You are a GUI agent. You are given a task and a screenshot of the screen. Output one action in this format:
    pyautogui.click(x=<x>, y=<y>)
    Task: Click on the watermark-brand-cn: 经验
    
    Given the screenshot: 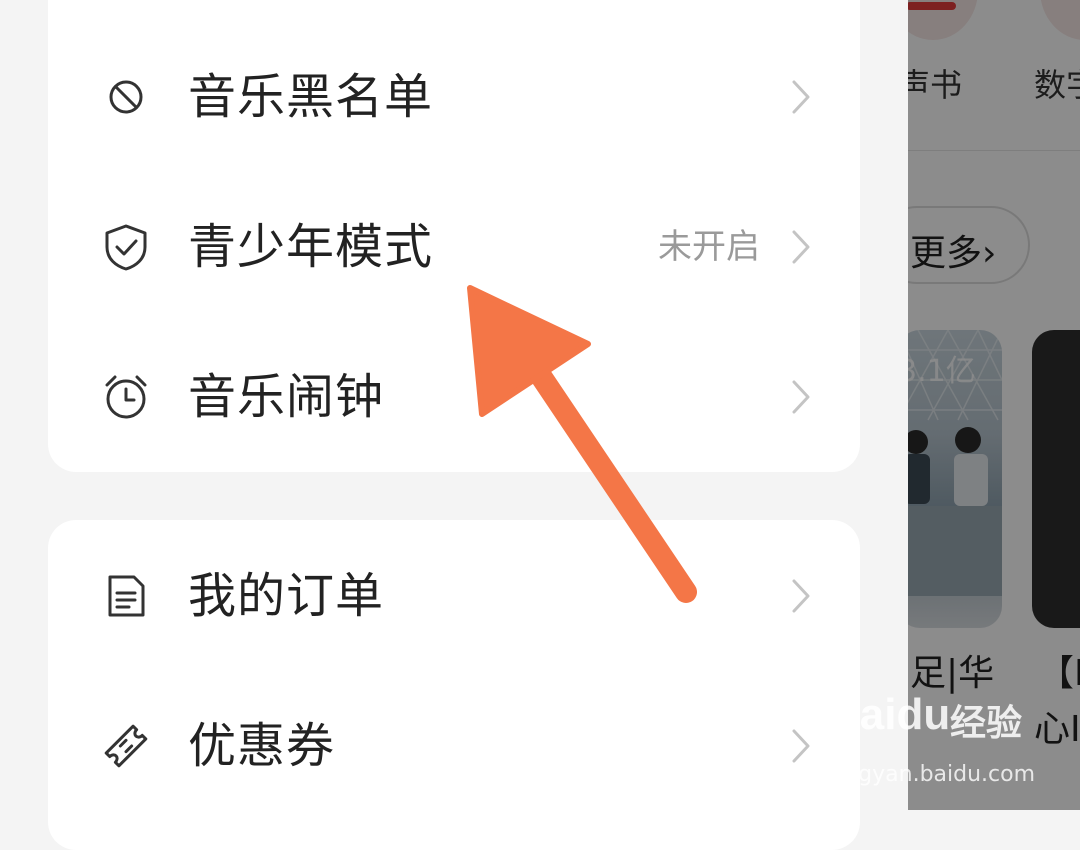 What is the action you would take?
    pyautogui.click(x=986, y=723)
    